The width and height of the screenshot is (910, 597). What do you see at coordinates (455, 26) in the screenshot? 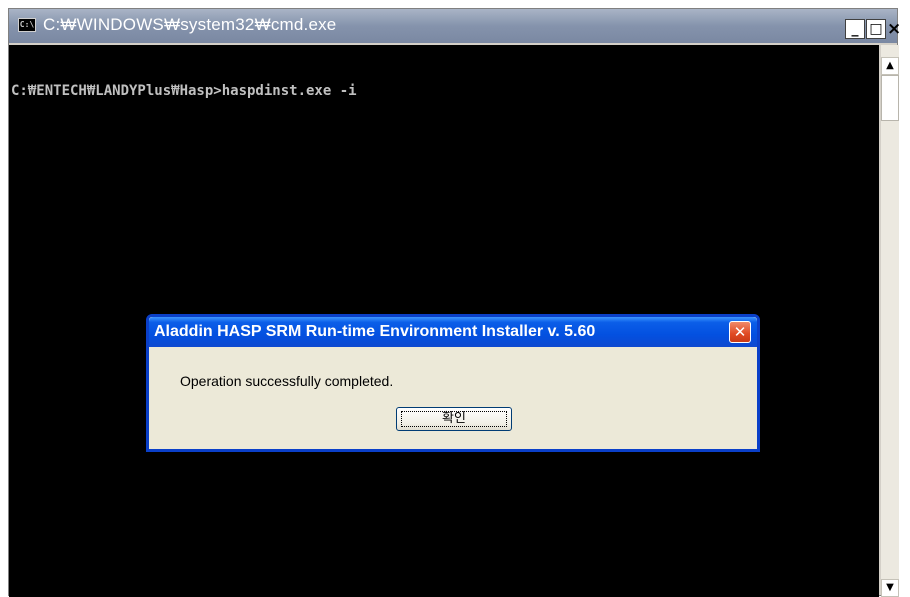
I see `cmd-titlebar: C:\ C:₩WINDOWS₩system32₩cmd.exe _ □ ×` at bounding box center [455, 26].